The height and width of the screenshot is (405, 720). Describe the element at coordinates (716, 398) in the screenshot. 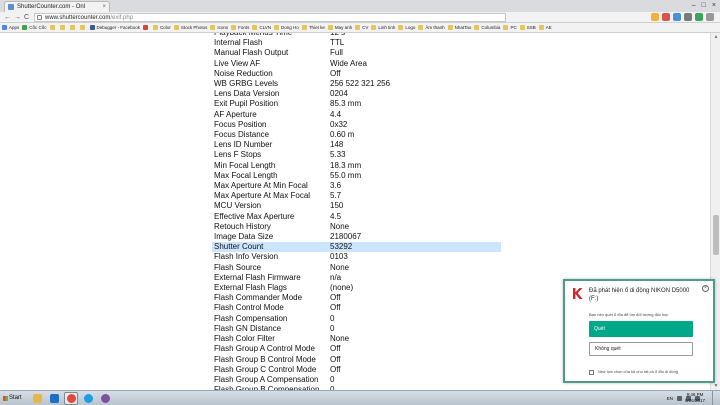

I see `show-desktop-button` at that location.